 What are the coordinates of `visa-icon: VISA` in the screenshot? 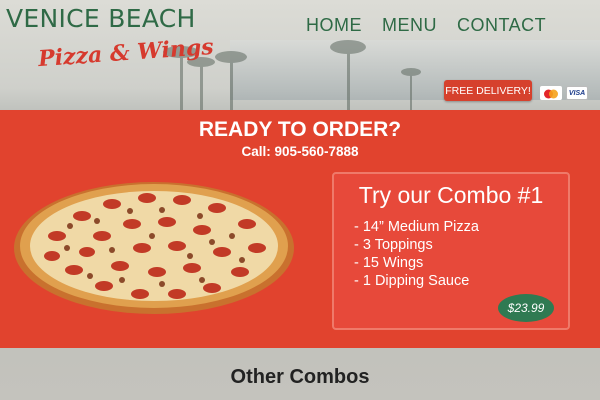 It's located at (577, 93).